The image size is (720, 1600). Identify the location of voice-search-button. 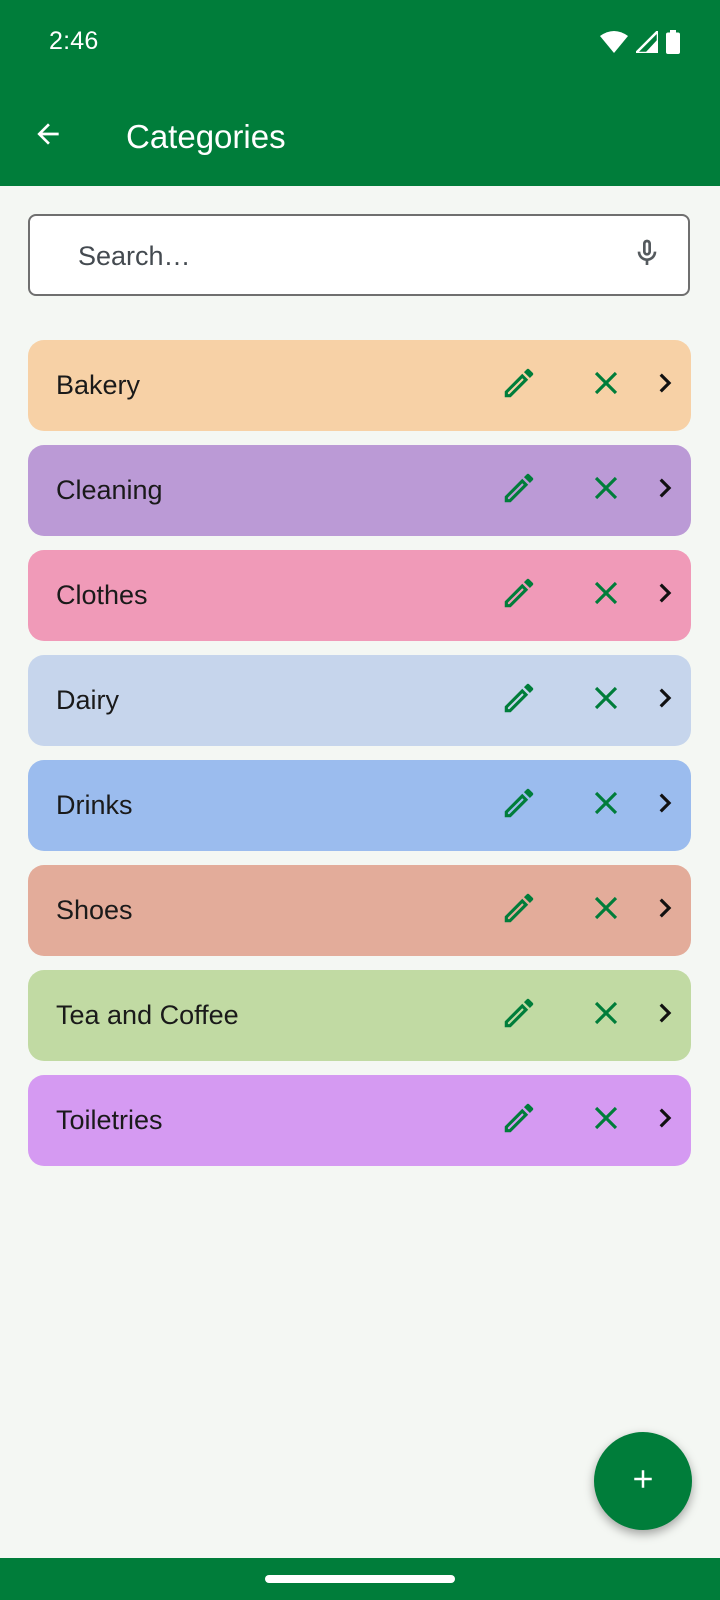
(647, 255).